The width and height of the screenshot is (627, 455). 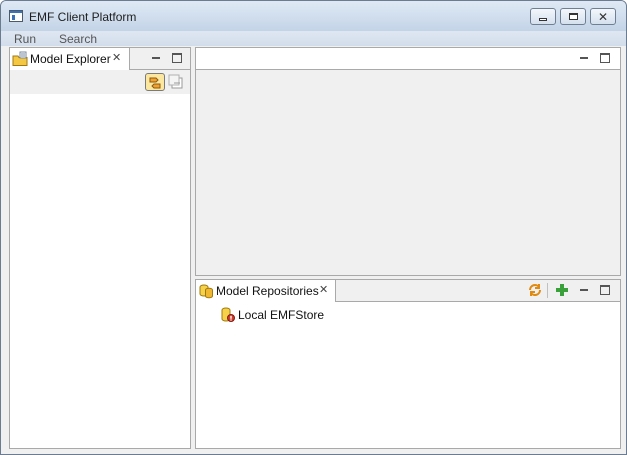 I want to click on tab-model-explorer: Model Explorer ✕, so click(x=70, y=59).